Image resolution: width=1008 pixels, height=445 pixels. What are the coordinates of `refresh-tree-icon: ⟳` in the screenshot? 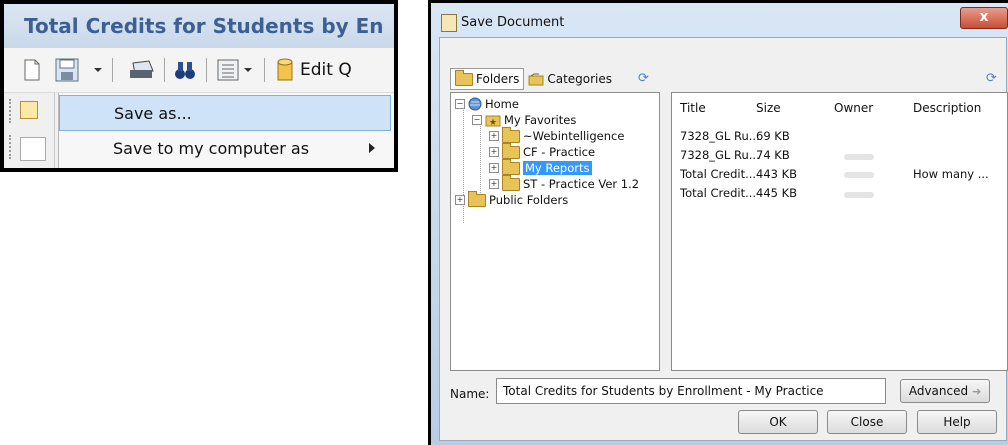 It's located at (643, 78).